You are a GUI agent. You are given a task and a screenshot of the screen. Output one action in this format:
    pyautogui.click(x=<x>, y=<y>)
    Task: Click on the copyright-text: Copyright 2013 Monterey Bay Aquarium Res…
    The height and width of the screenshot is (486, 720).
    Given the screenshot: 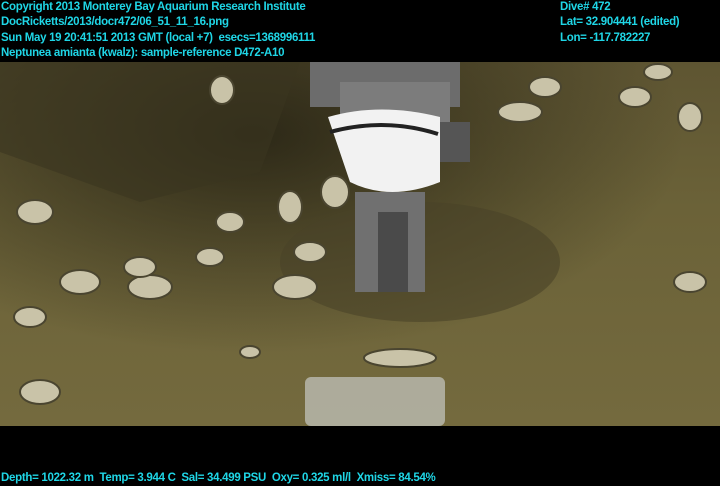 What is the action you would take?
    pyautogui.click(x=153, y=7)
    